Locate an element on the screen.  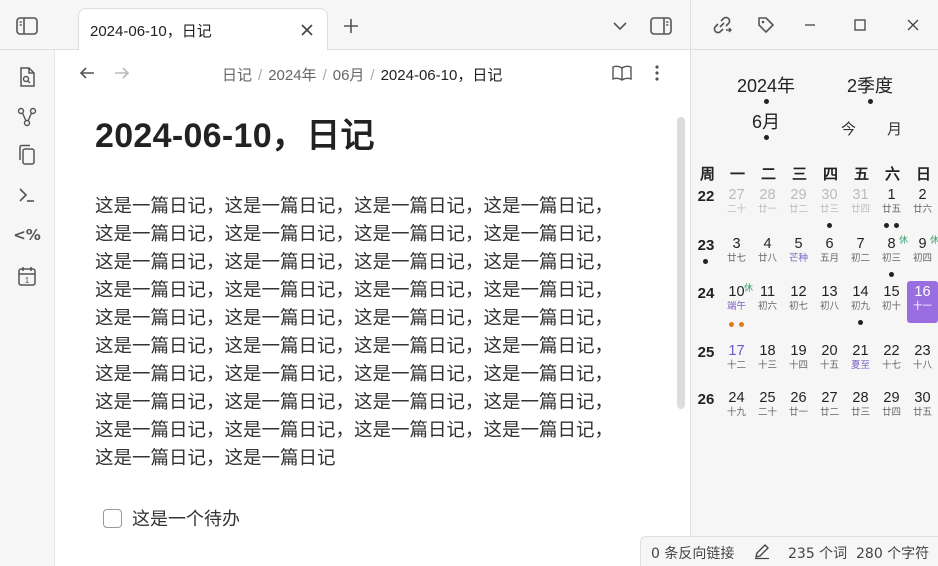
arrow-right-icon is located at coordinates (122, 73).